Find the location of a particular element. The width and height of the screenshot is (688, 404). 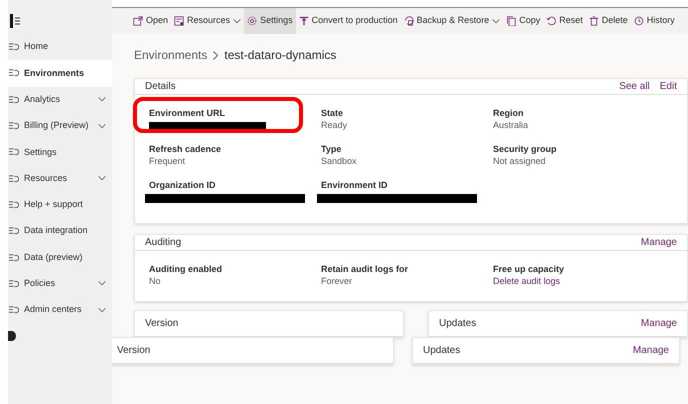

page-title: test-dataro-dynamics is located at coordinates (280, 55).